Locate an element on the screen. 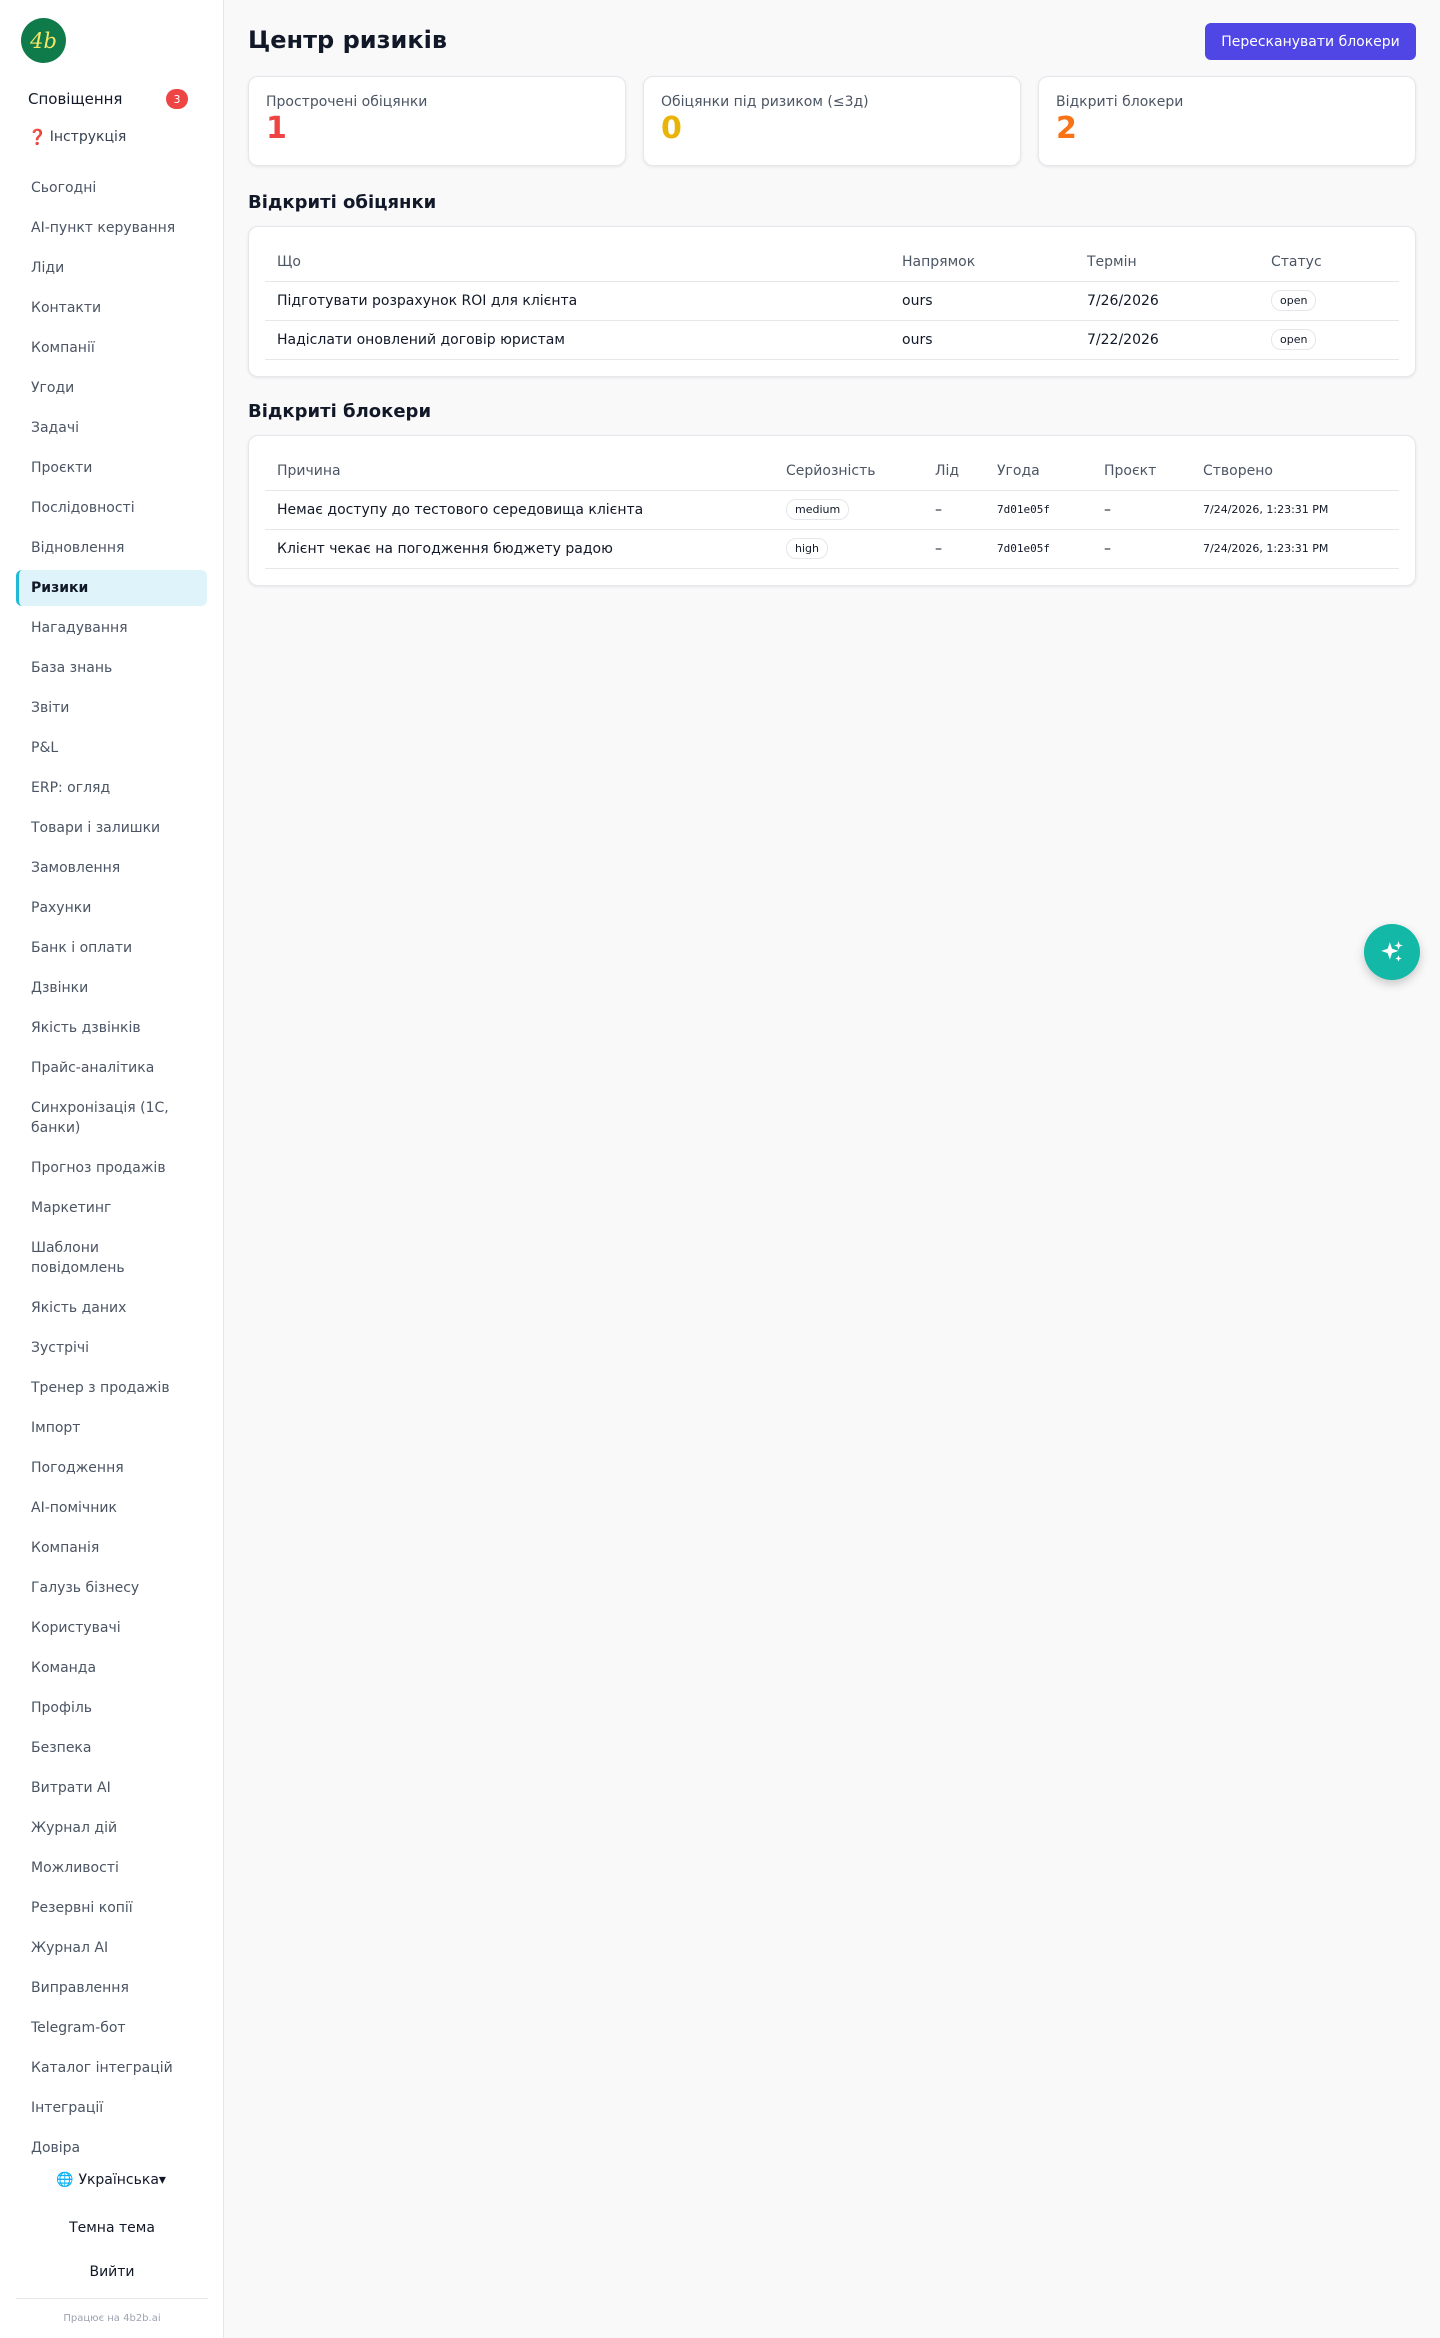 This screenshot has width=1440, height=2338. logout-button: Вийти is located at coordinates (112, 2272).